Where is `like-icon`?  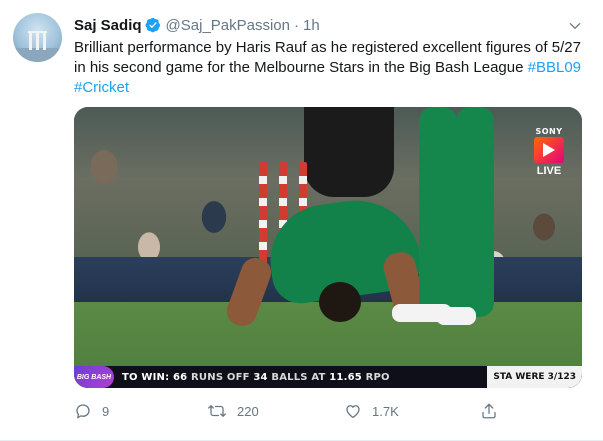 like-icon is located at coordinates (353, 411).